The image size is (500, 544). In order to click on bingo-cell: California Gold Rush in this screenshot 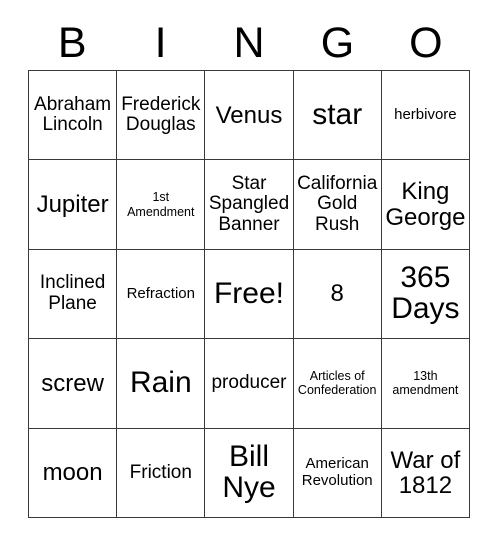, I will do `click(337, 205)`.